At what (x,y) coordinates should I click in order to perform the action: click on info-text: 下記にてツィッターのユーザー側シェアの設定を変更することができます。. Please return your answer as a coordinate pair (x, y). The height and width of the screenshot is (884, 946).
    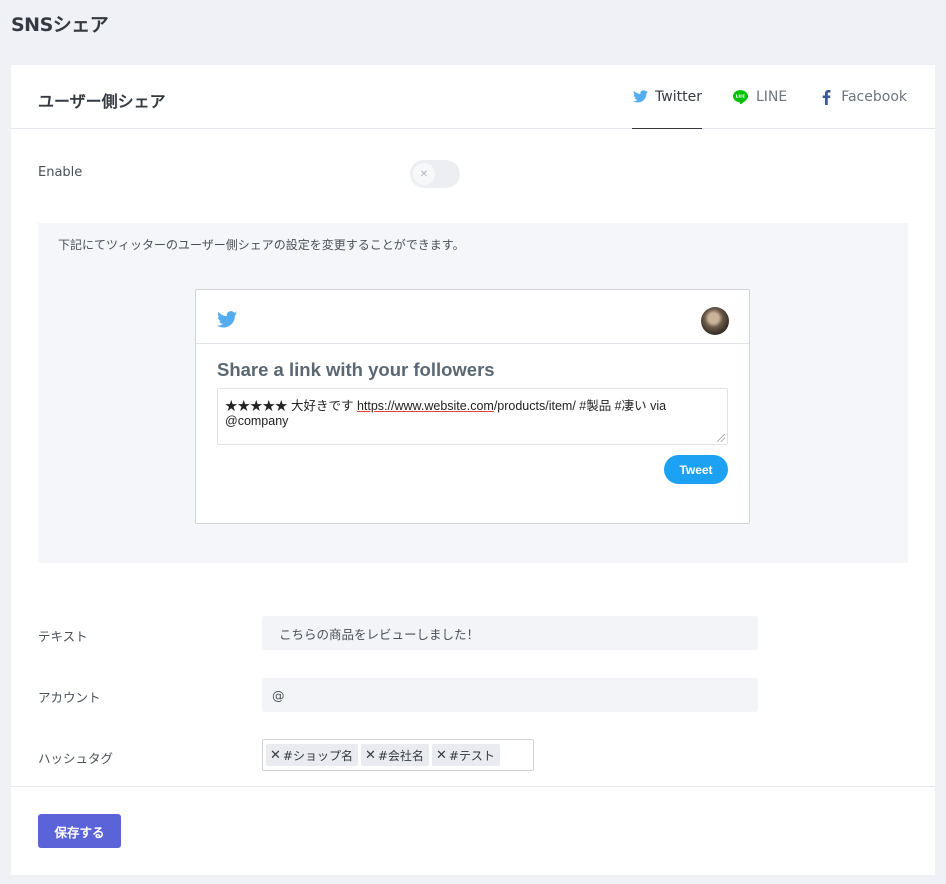
    Looking at the image, I should click on (261, 245).